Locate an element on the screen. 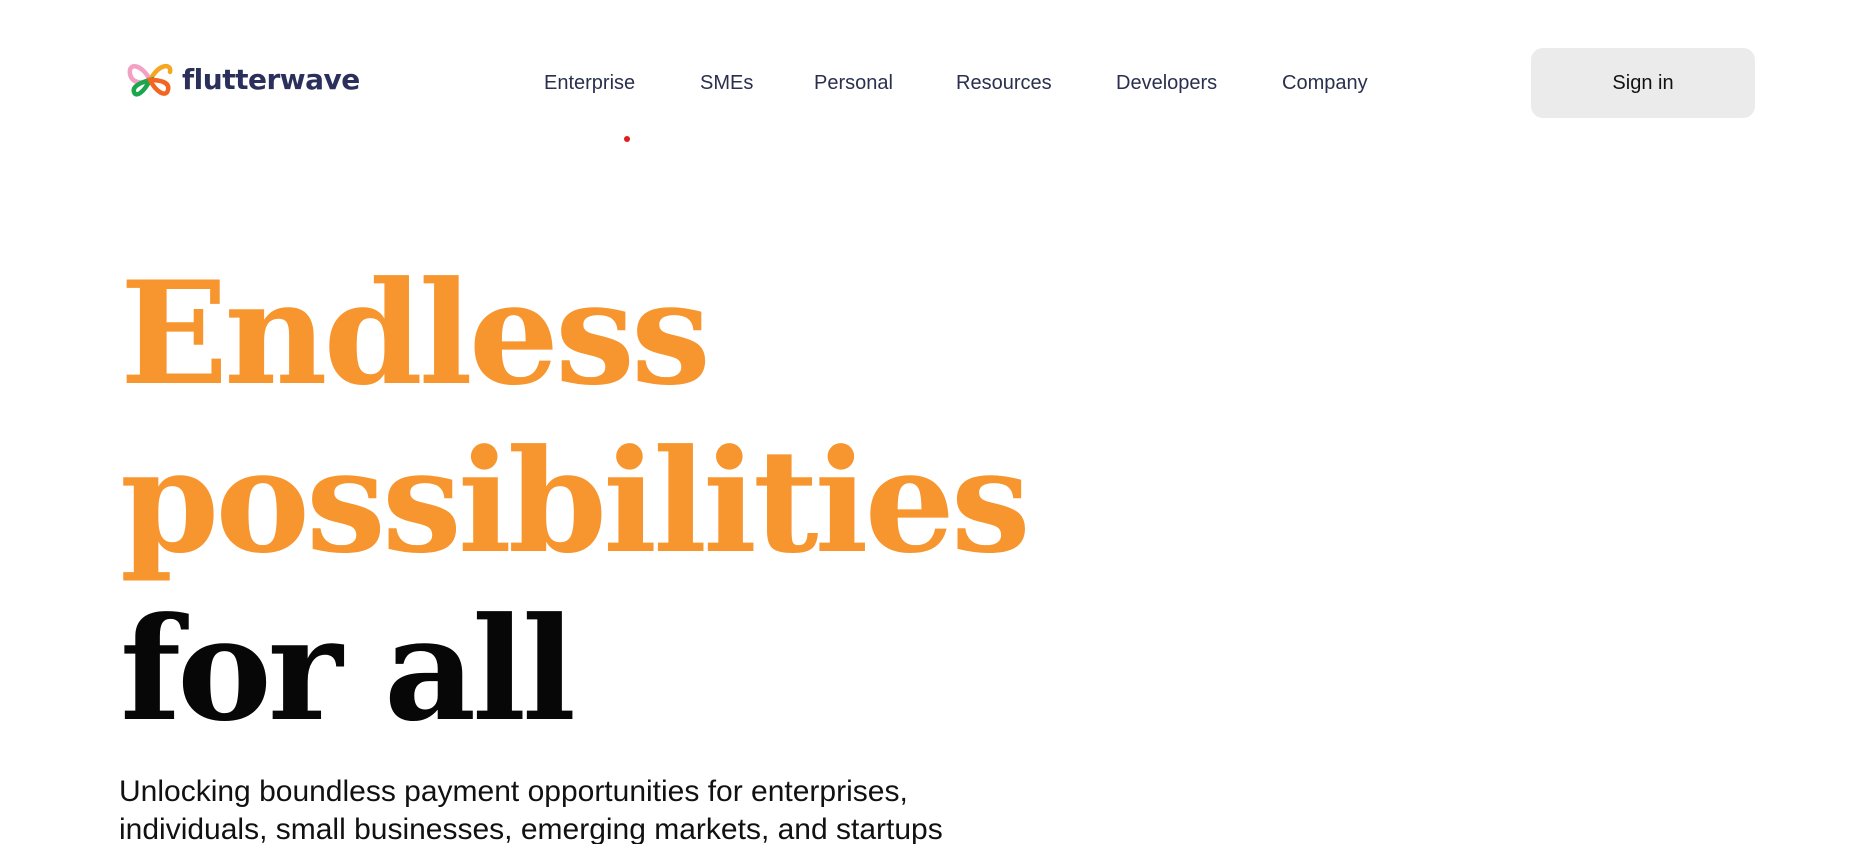 The height and width of the screenshot is (844, 1875). hero-line-possibilities: possibilities is located at coordinates (575, 502).